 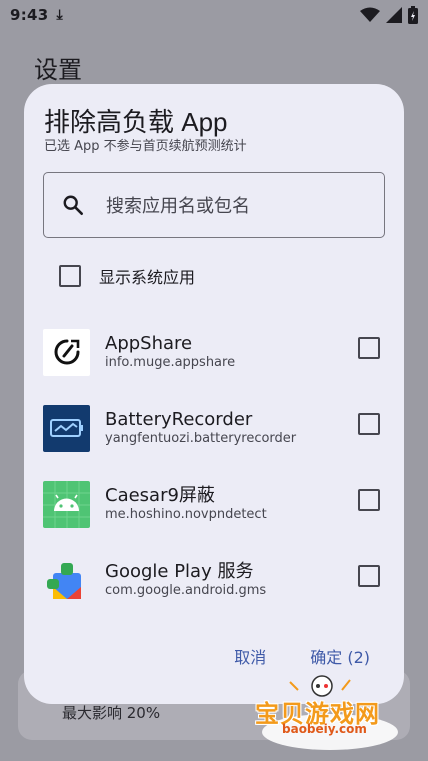 What do you see at coordinates (66, 504) in the screenshot?
I see `android-robot-icon` at bounding box center [66, 504].